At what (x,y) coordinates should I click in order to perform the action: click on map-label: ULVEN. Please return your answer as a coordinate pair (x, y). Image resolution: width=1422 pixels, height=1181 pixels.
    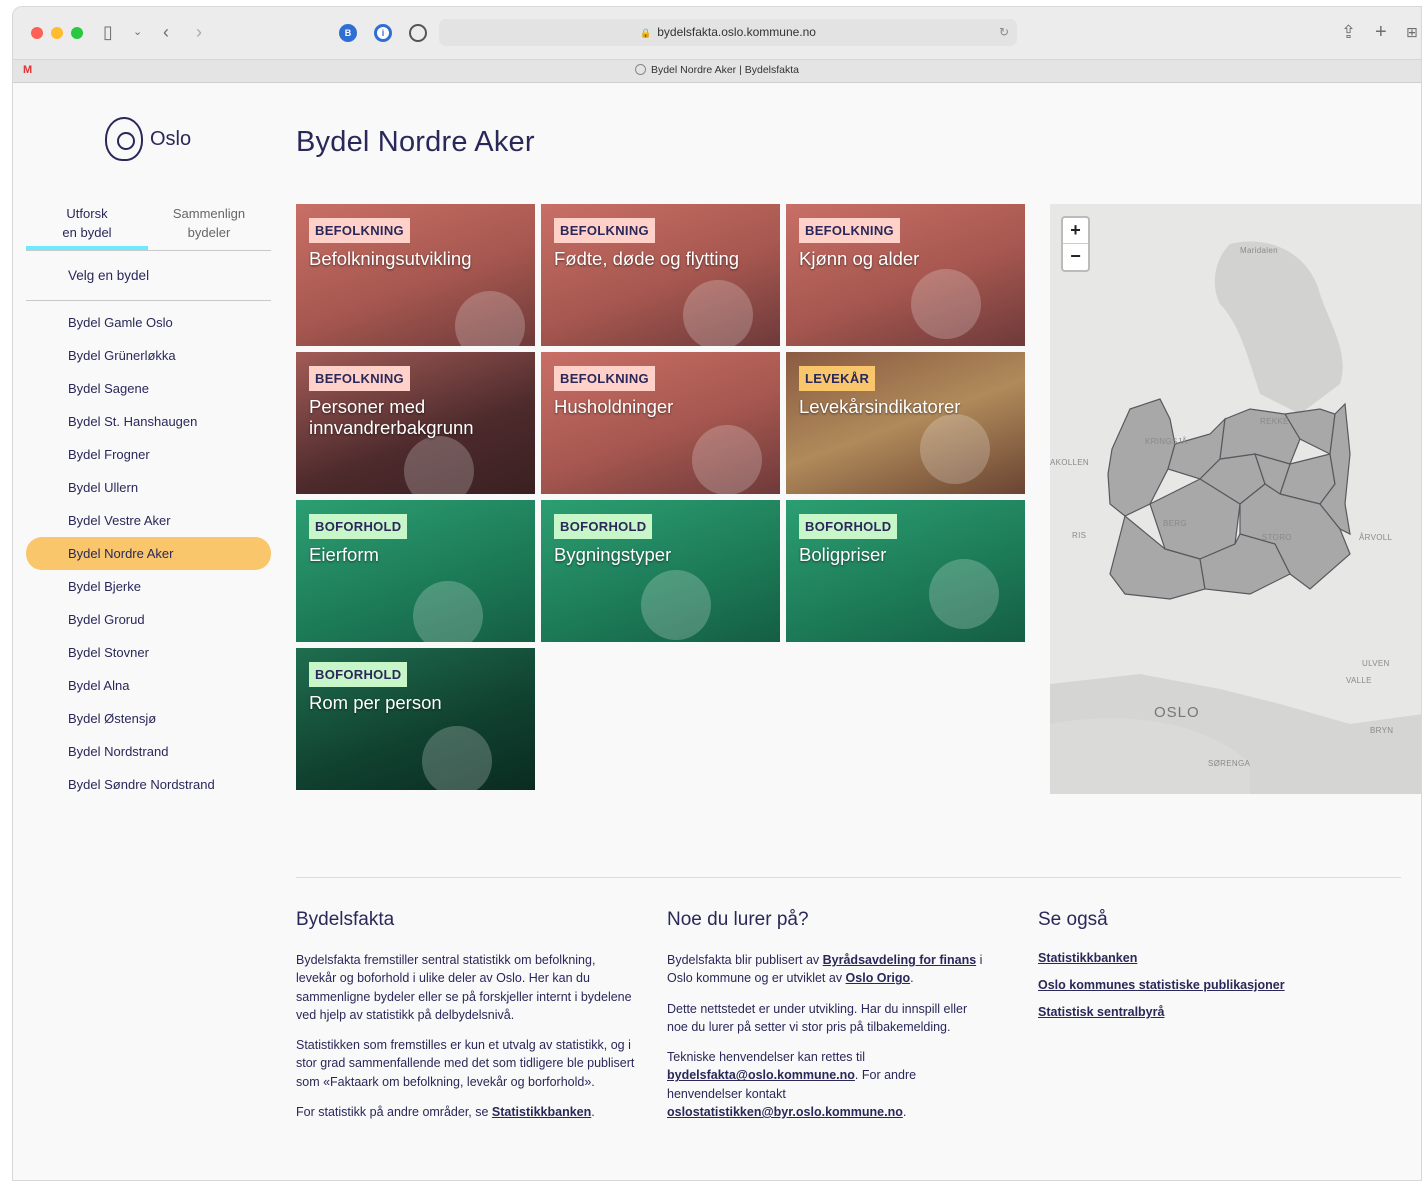
    Looking at the image, I should click on (1376, 663).